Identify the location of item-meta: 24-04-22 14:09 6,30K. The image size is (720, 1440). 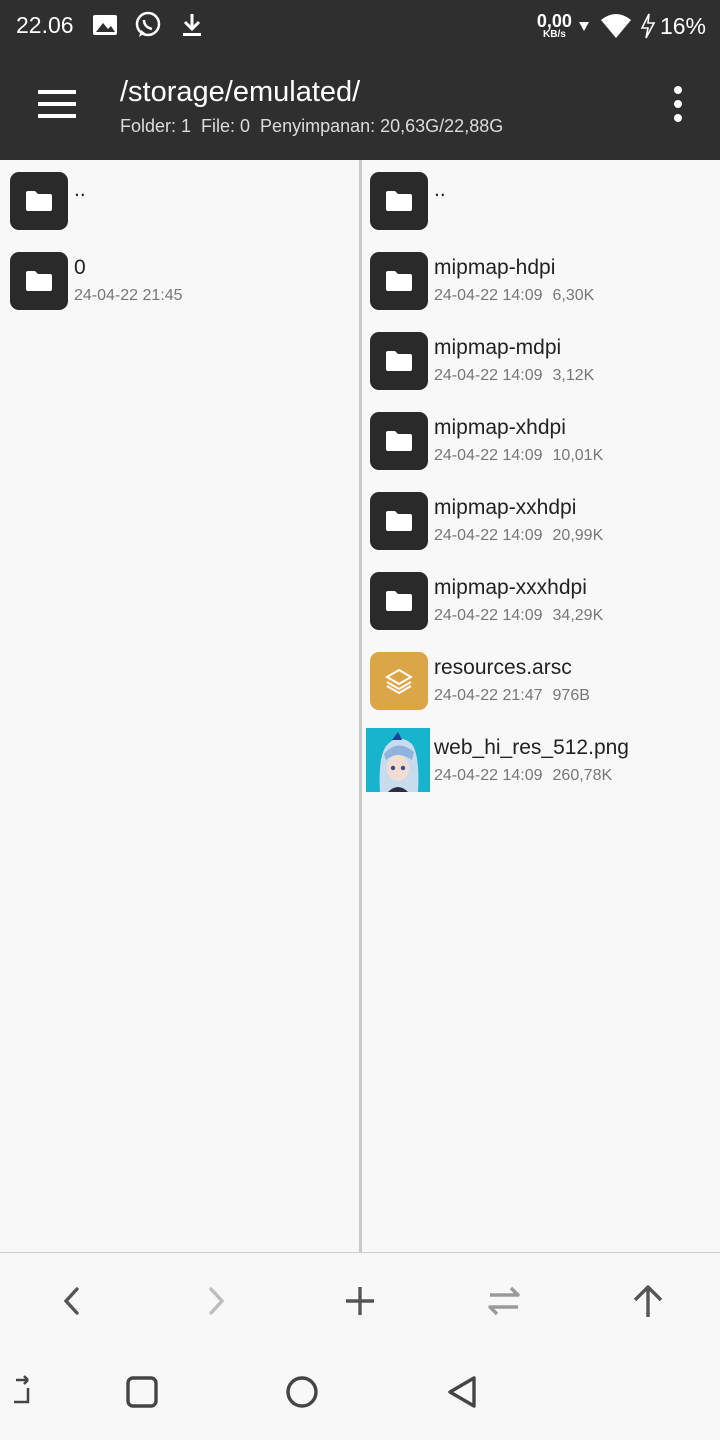
(514, 296).